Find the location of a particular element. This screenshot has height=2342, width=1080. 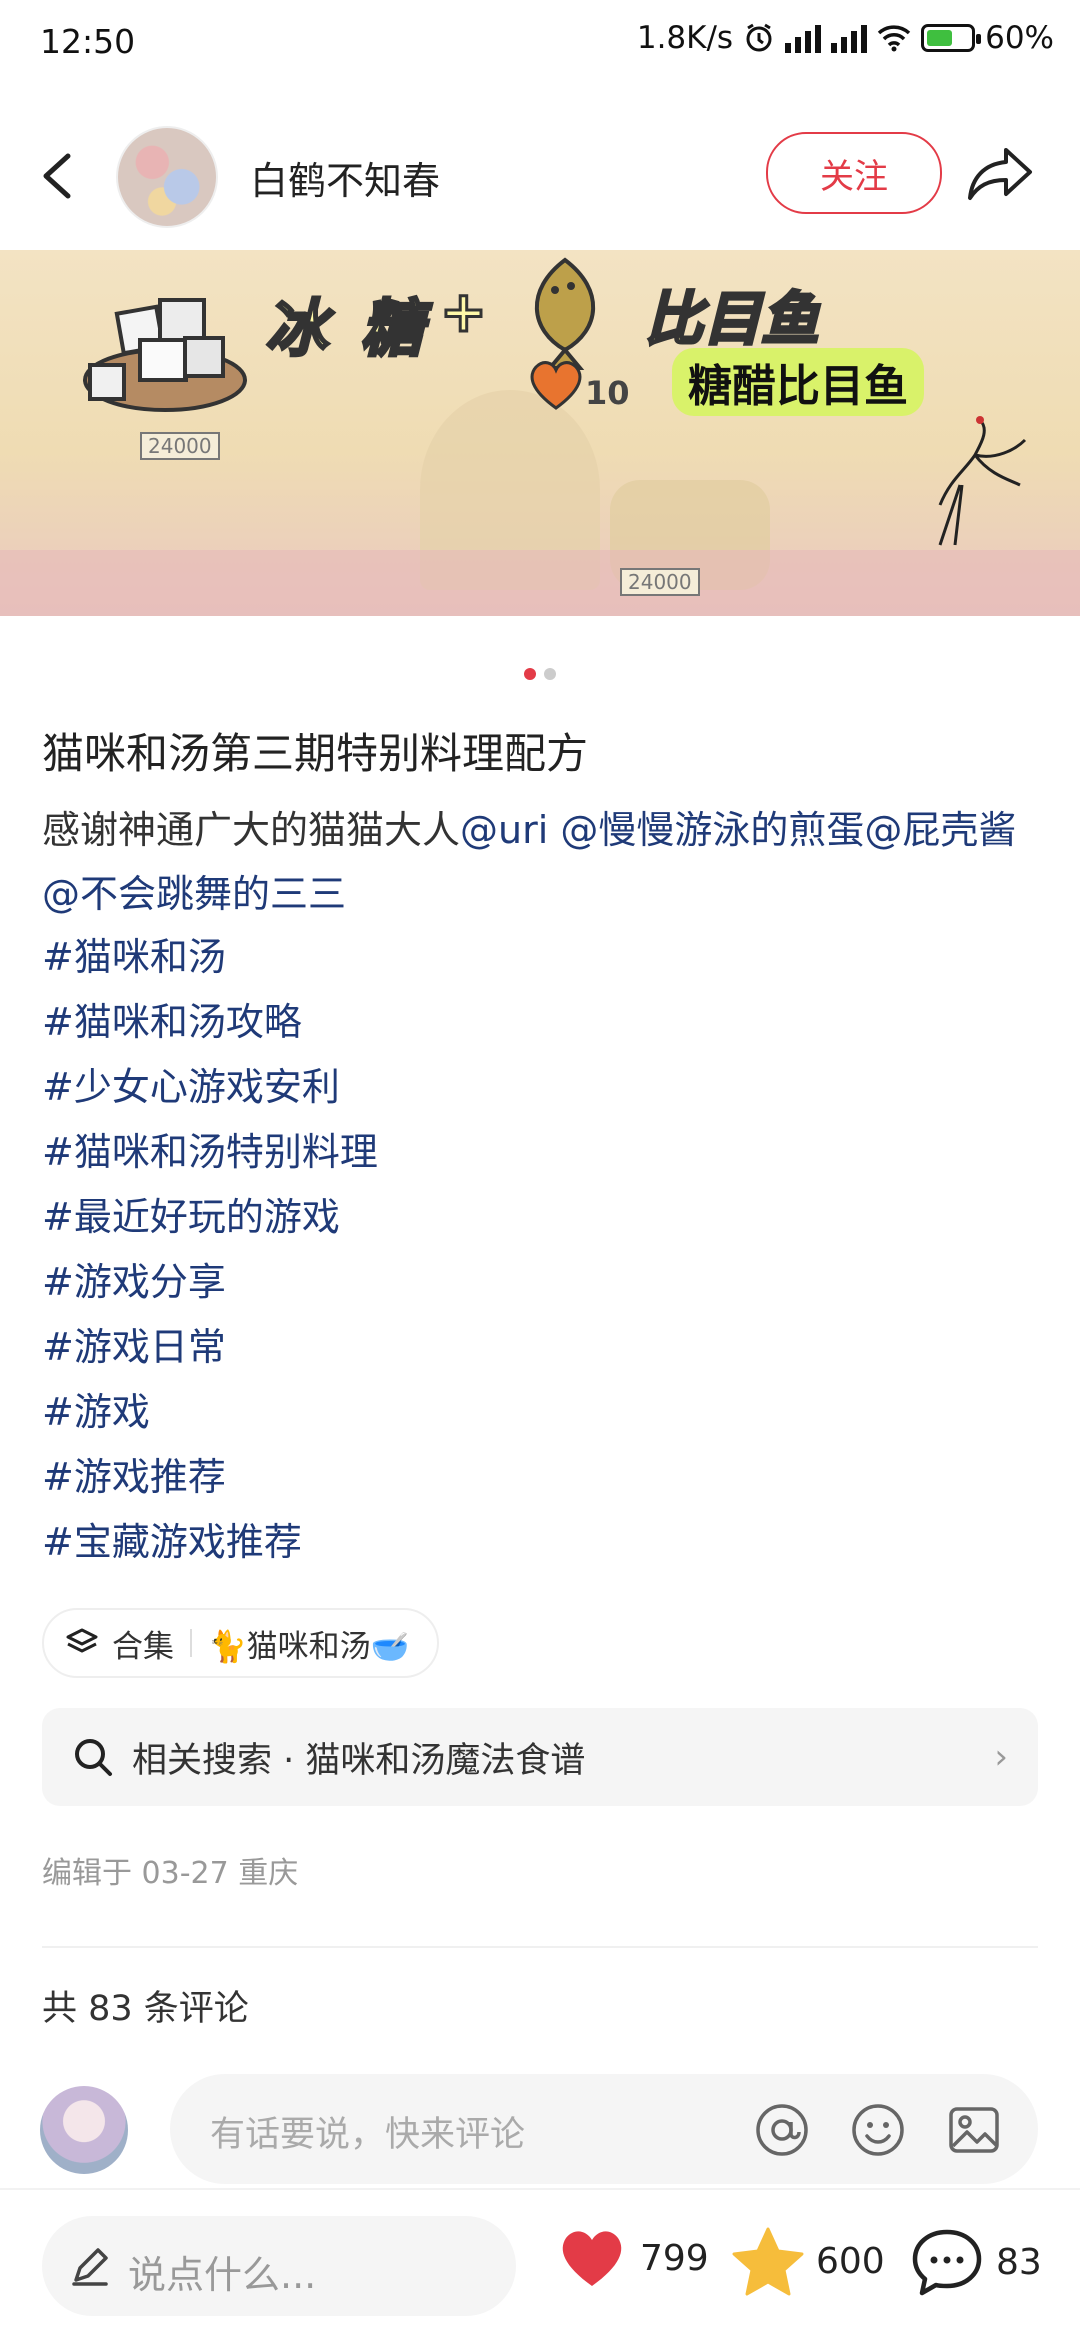

user-avatar is located at coordinates (84, 2130).